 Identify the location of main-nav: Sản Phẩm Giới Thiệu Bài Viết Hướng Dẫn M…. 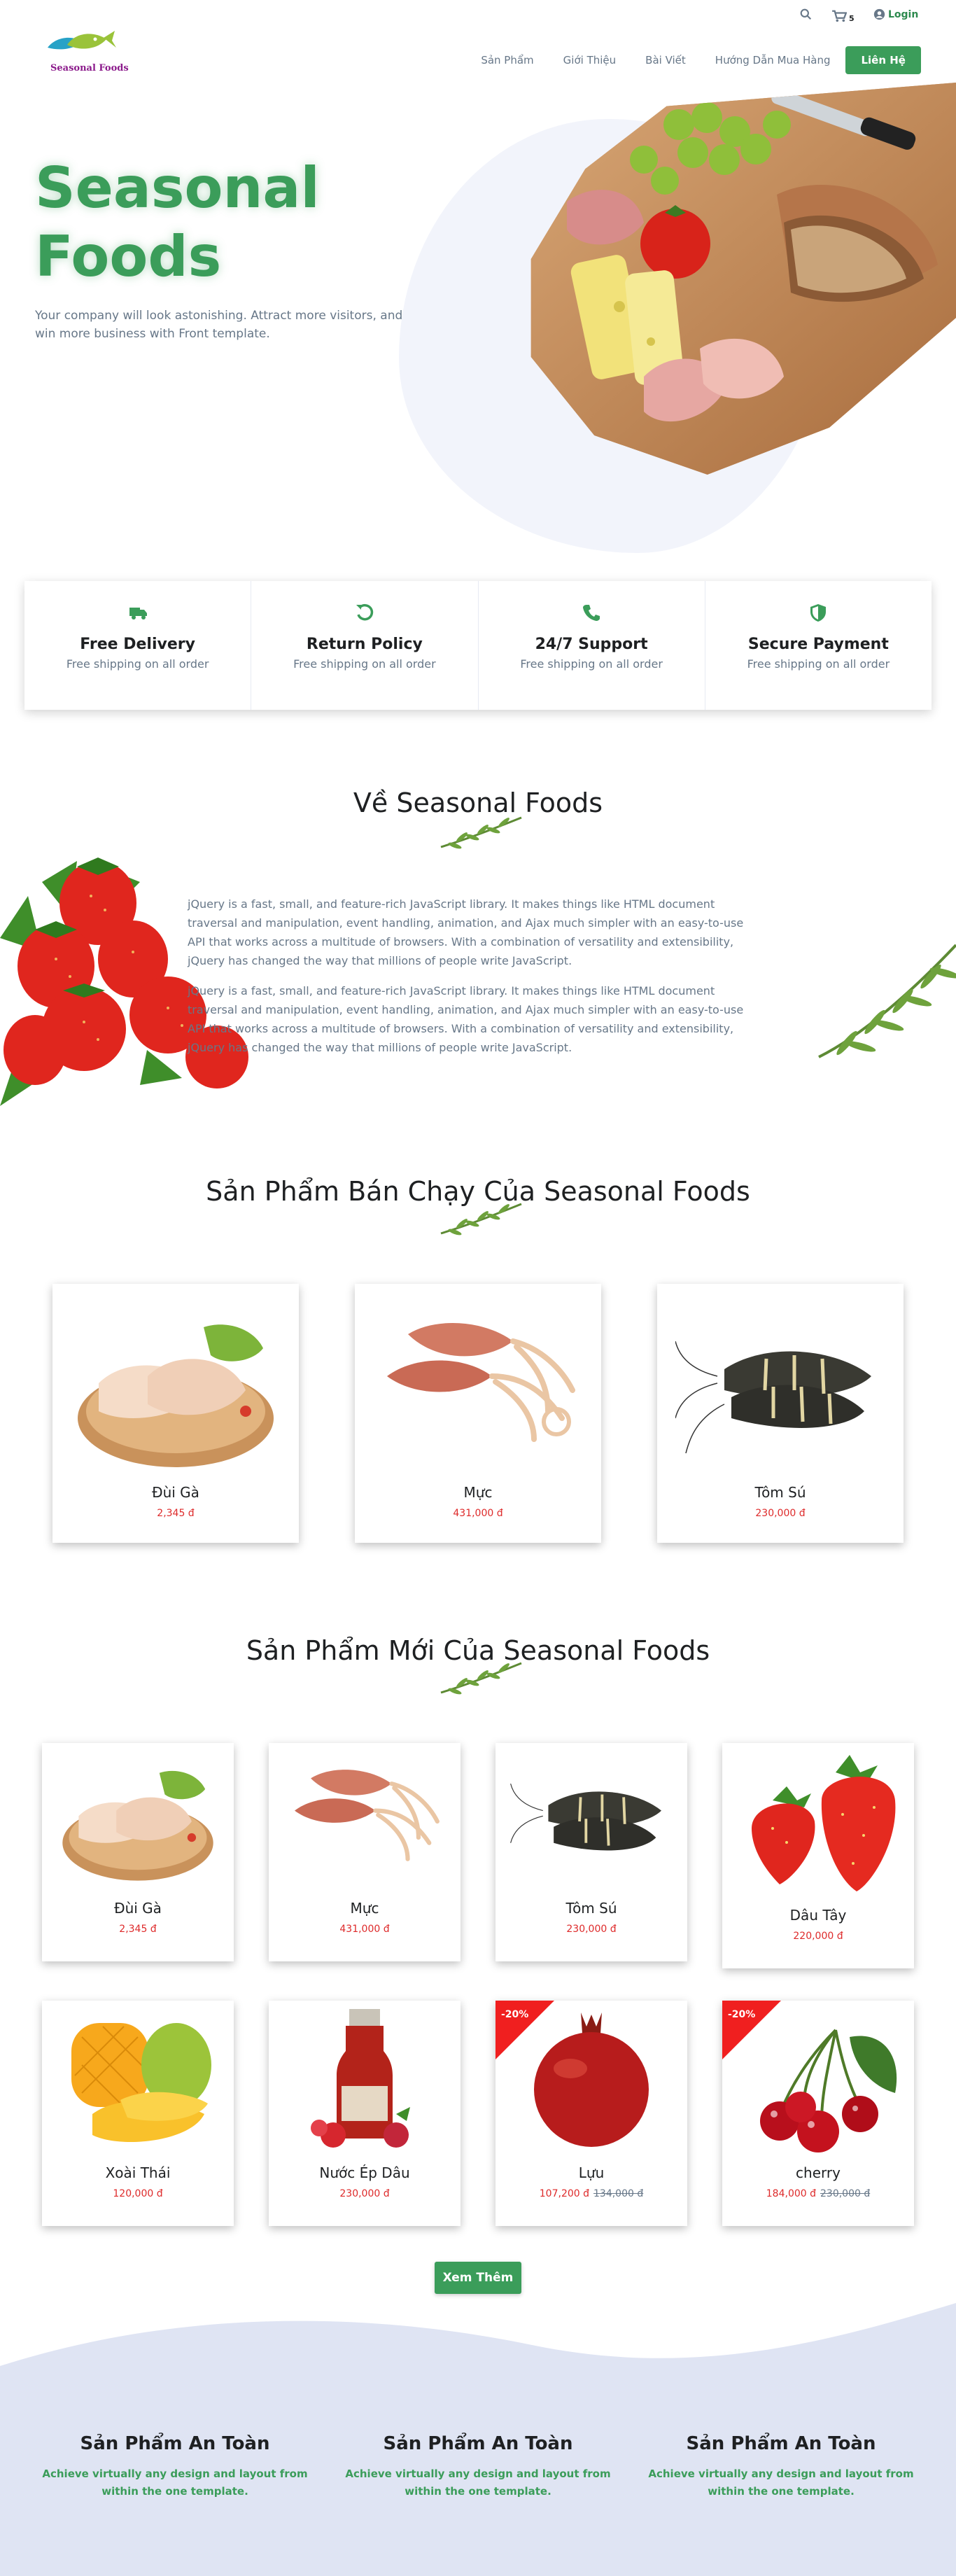
(686, 60).